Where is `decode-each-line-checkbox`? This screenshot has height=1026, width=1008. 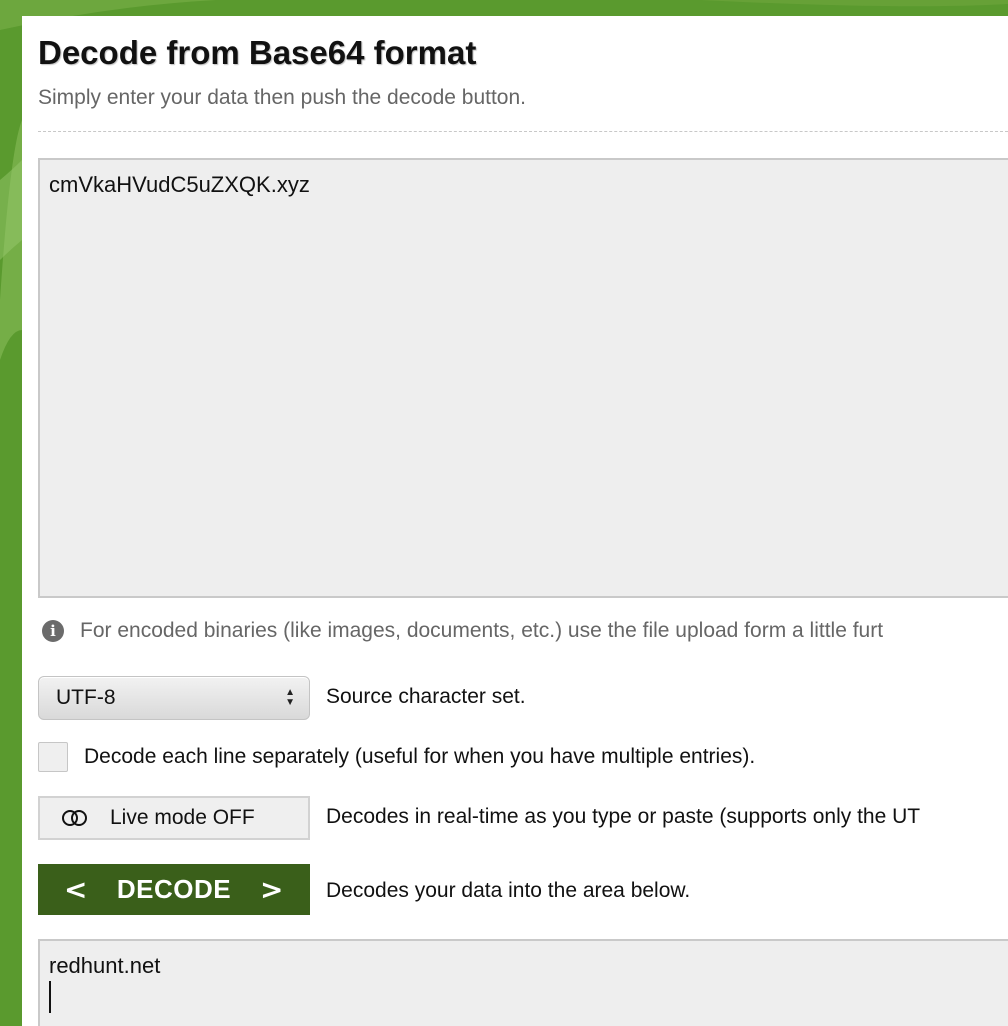
decode-each-line-checkbox is located at coordinates (53, 757).